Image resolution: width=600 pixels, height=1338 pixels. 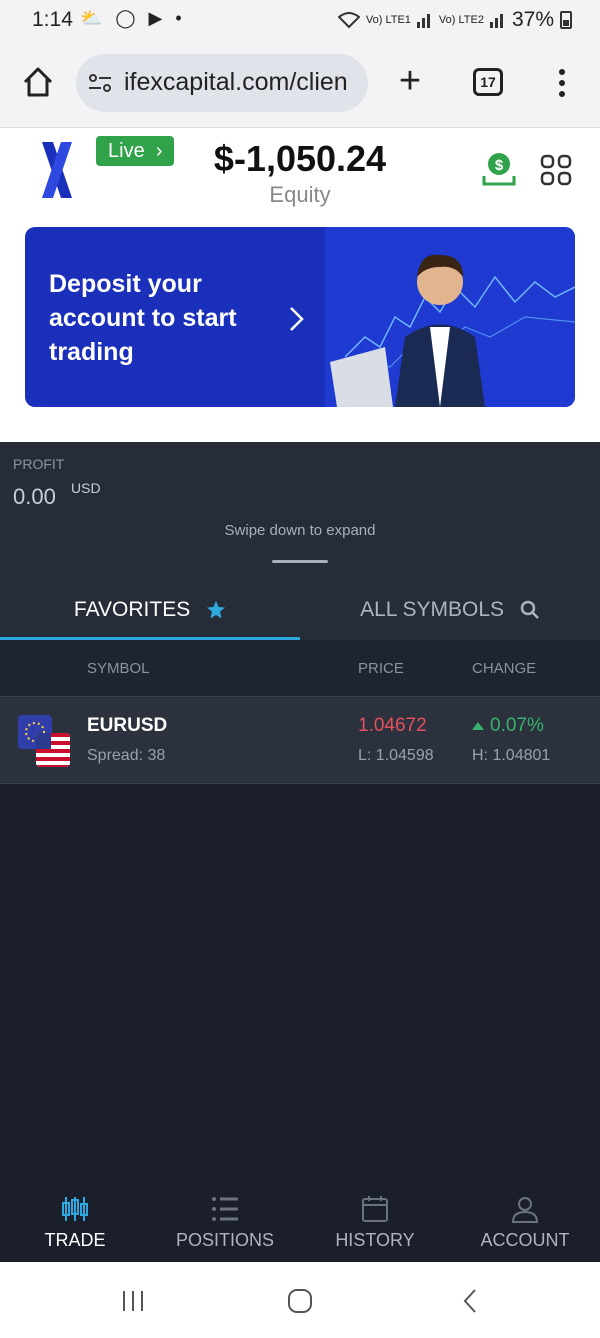 I want to click on address-bar: ifexcapital.com/clien, so click(x=222, y=83).